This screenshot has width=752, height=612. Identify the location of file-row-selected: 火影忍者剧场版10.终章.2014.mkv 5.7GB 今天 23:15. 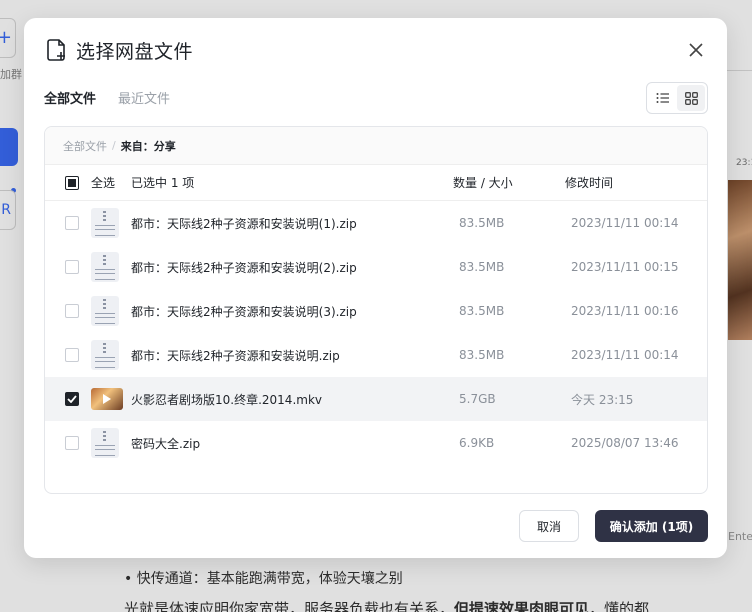
(376, 399).